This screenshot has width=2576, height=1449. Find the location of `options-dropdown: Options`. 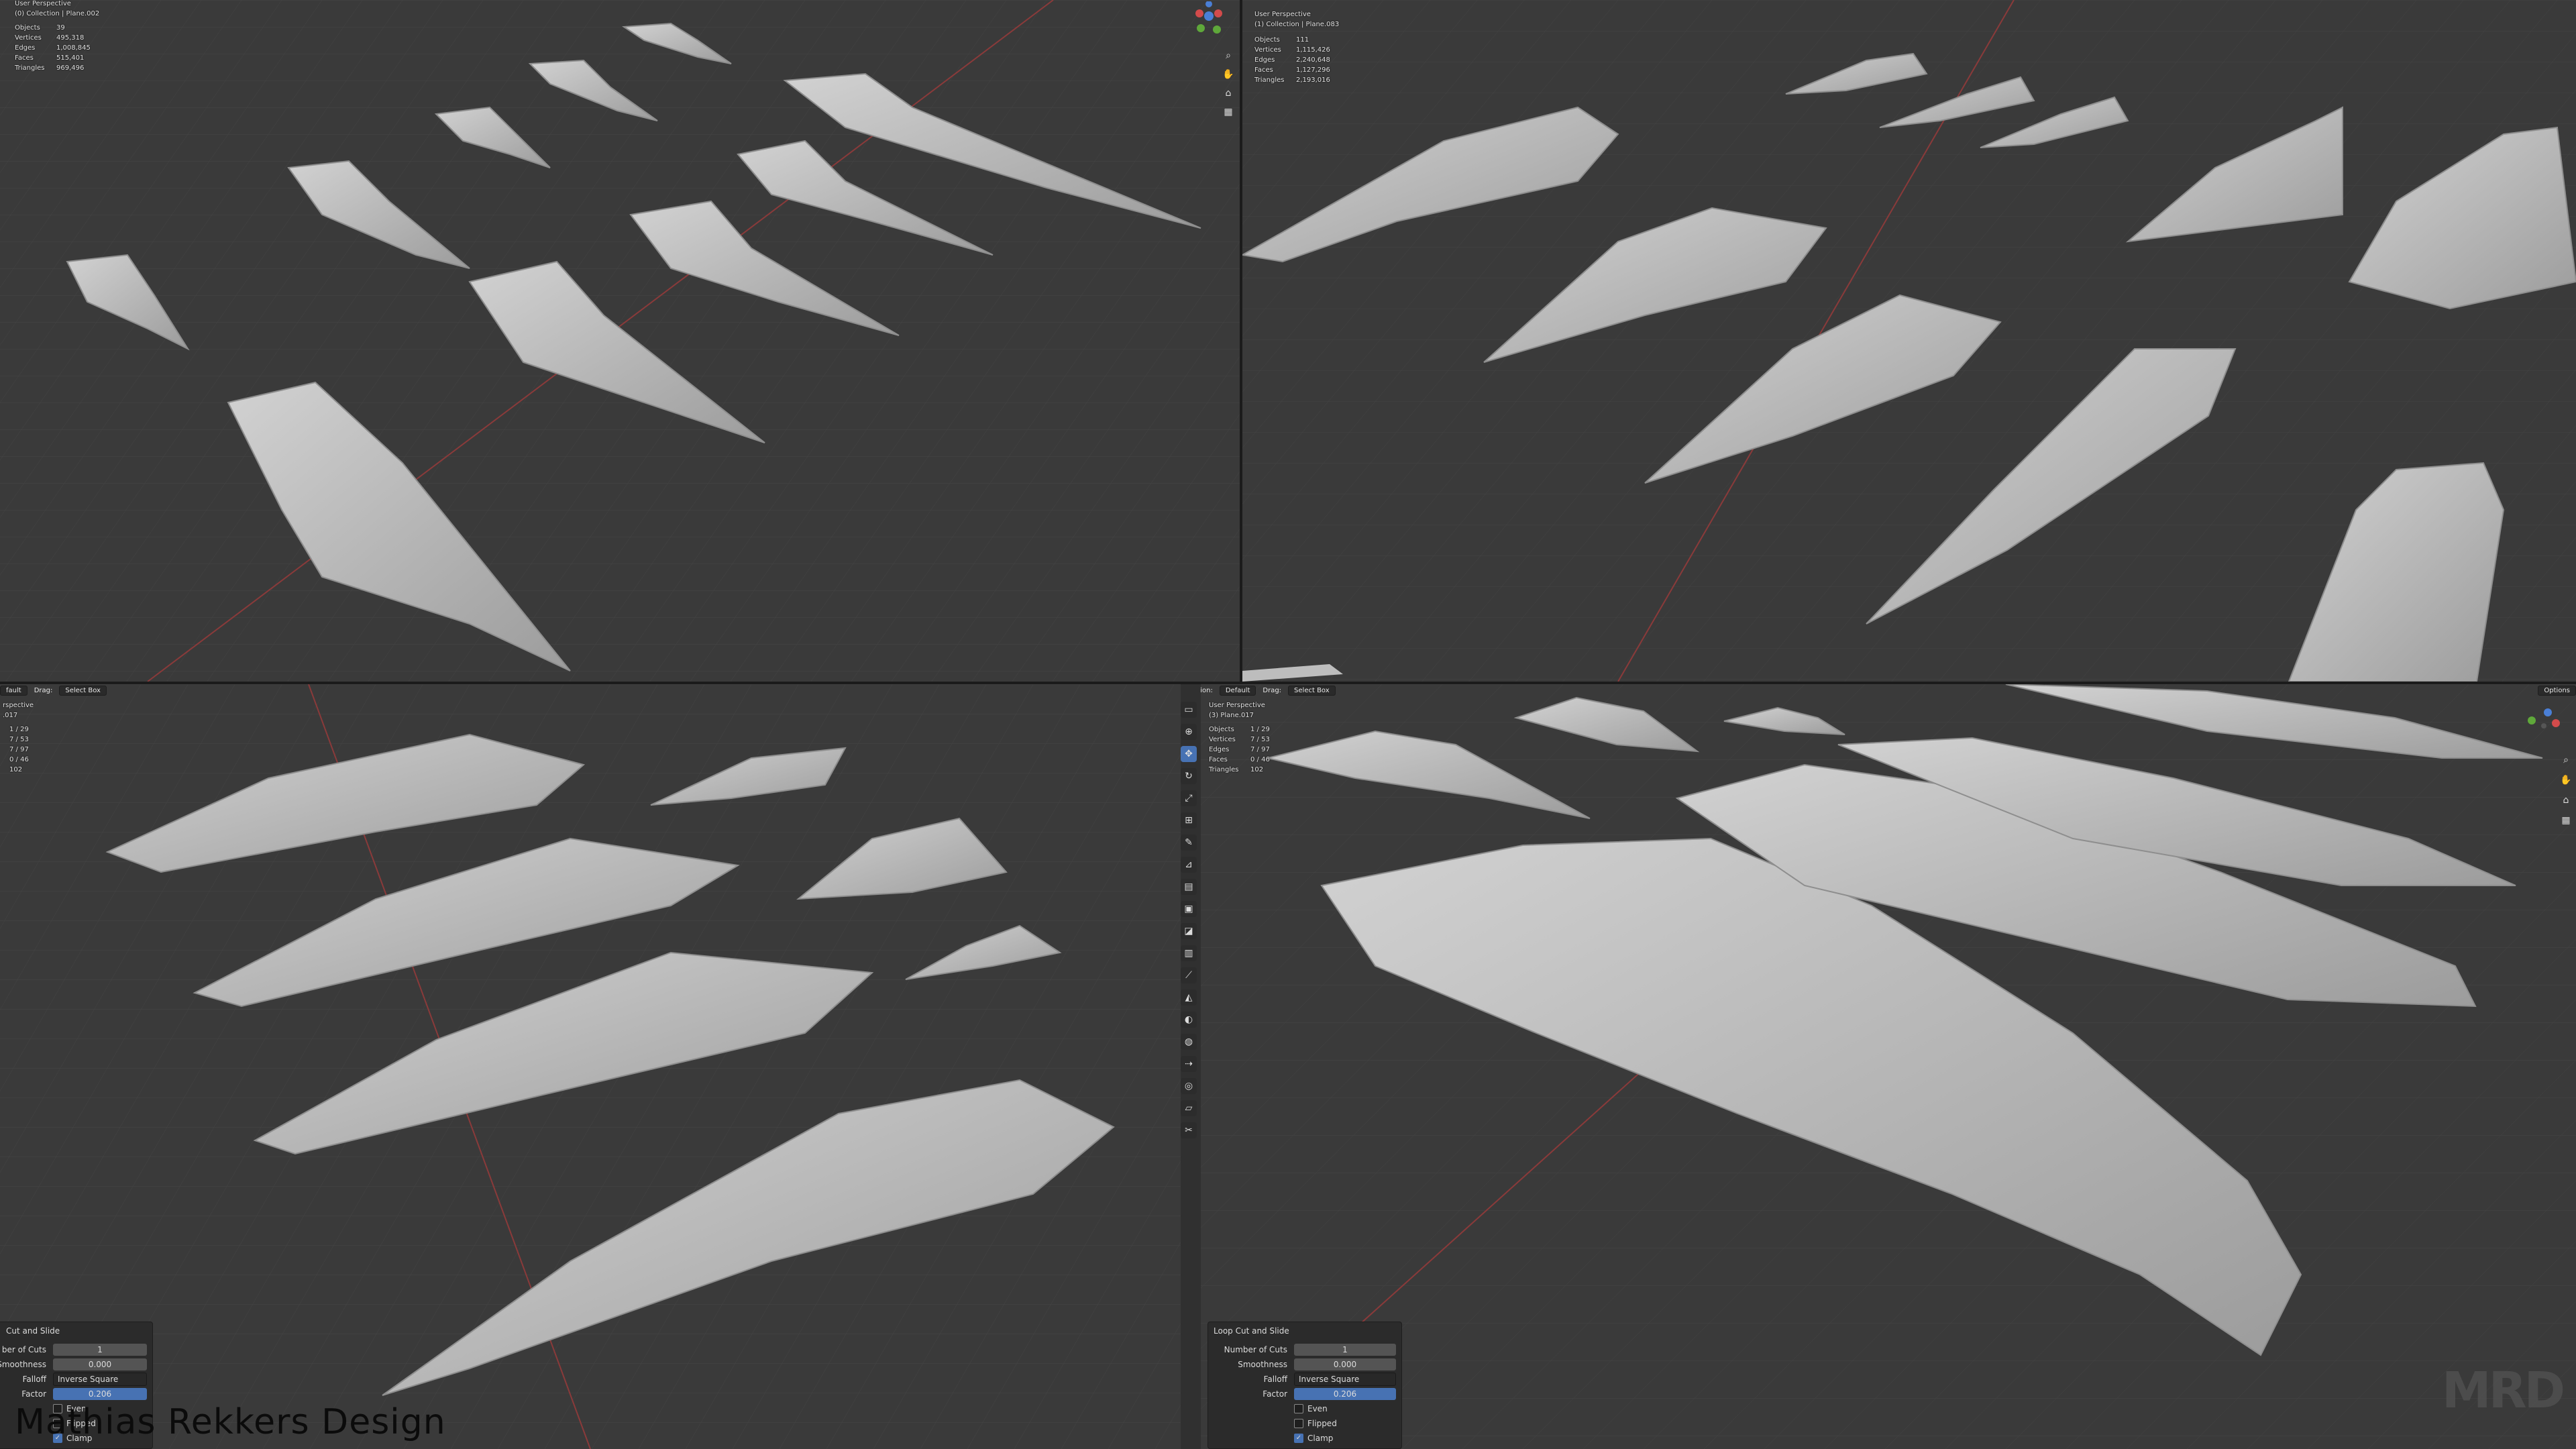

options-dropdown: Options is located at coordinates (2557, 691).